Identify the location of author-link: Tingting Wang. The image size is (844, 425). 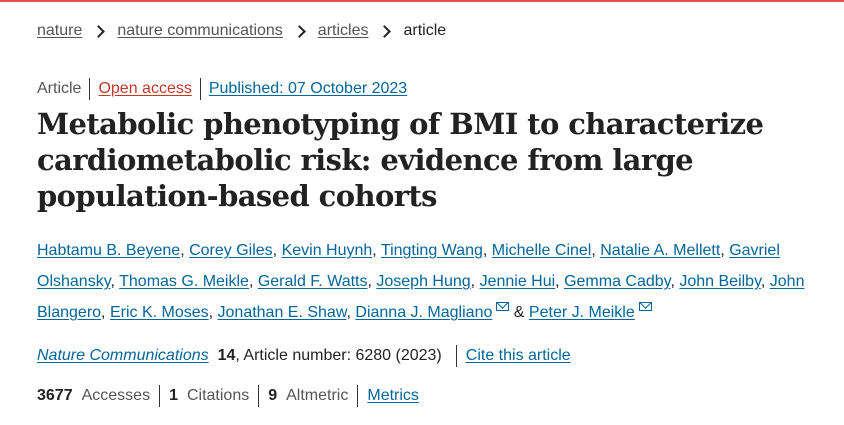
(432, 250).